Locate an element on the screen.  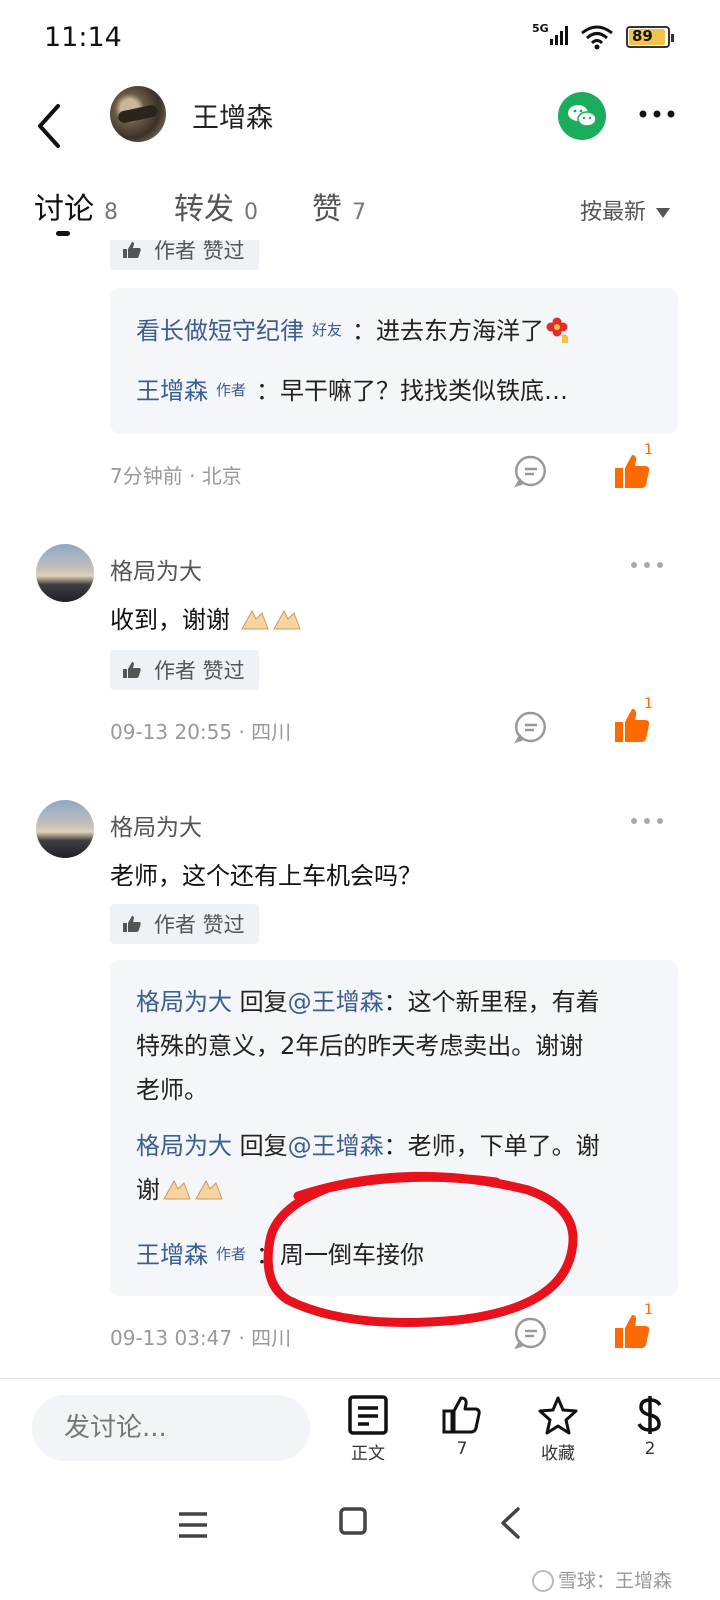
discussion-input is located at coordinates (171, 1428).